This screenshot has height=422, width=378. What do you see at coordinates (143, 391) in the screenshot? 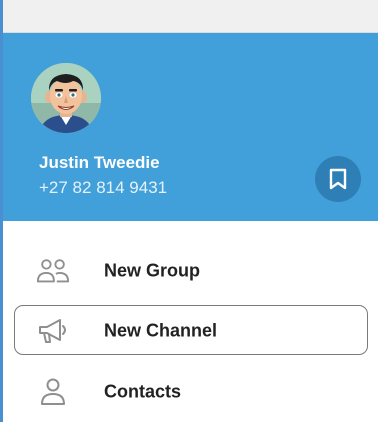
I see `menu-item-label: Contacts` at bounding box center [143, 391].